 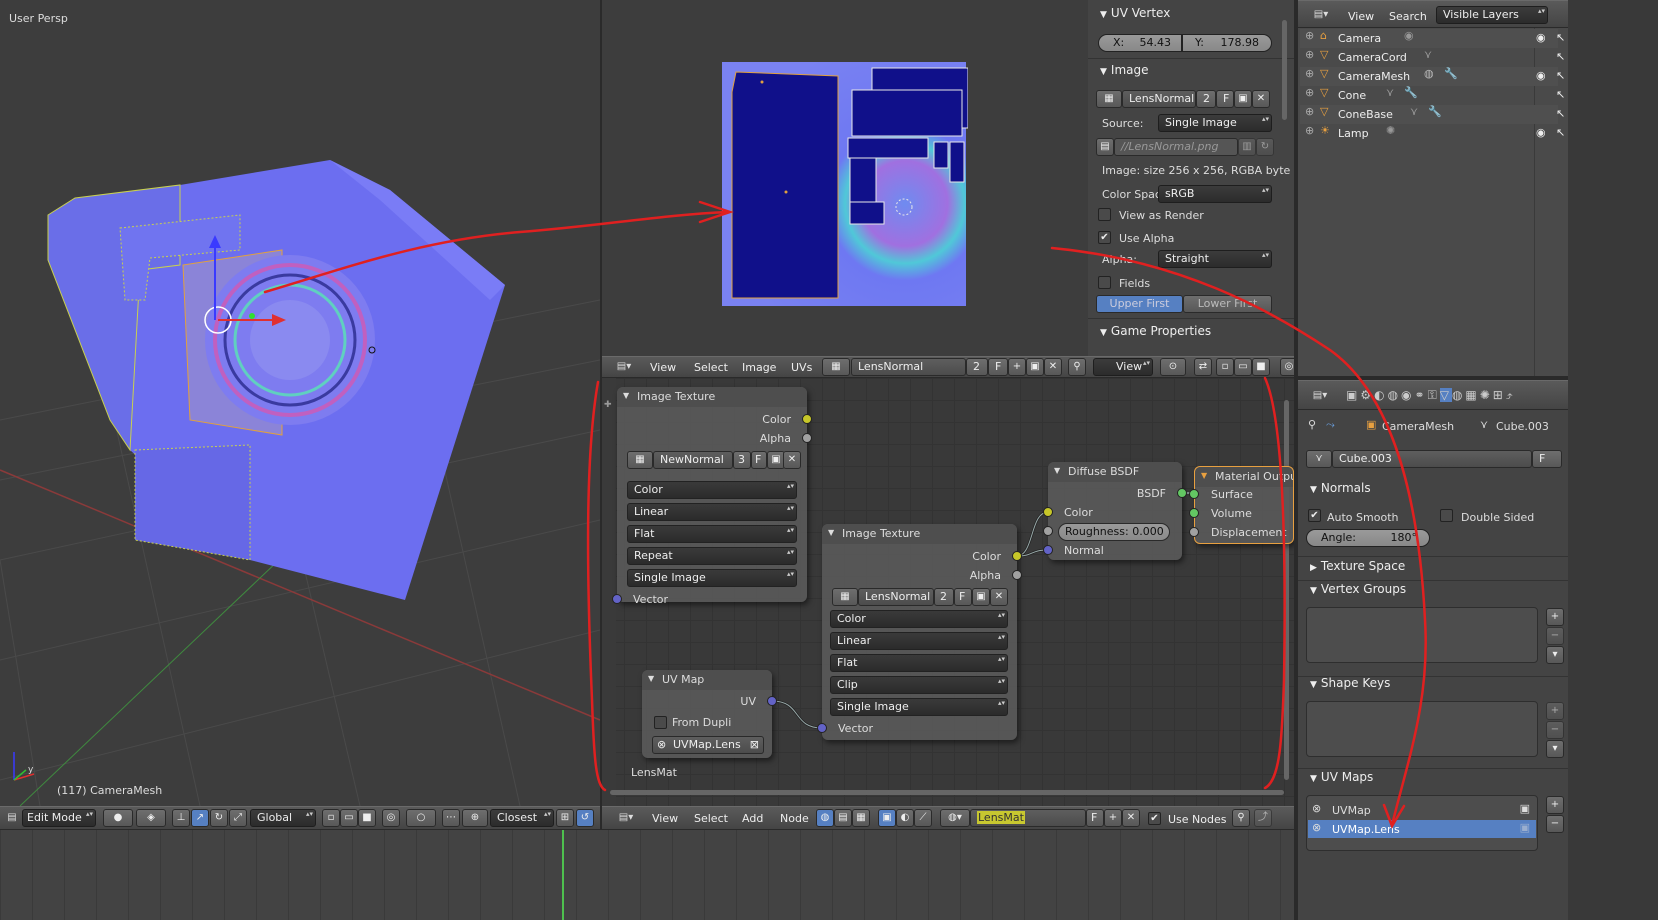 I want to click on node-menu-node: Node, so click(x=794, y=818).